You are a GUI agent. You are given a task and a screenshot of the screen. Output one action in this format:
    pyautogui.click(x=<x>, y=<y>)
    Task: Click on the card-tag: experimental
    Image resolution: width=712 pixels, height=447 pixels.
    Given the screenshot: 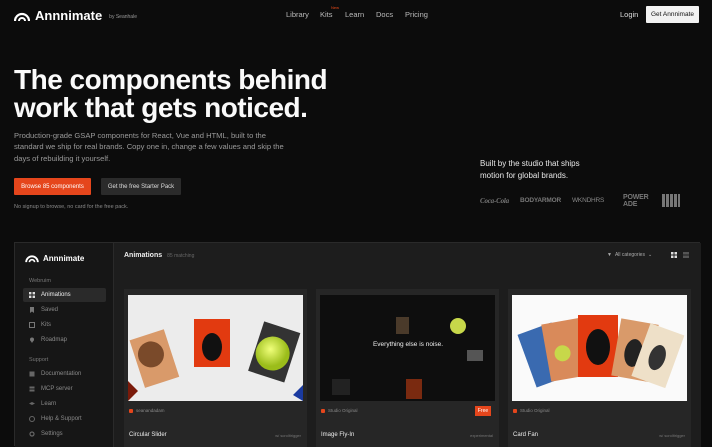 What is the action you would take?
    pyautogui.click(x=481, y=435)
    